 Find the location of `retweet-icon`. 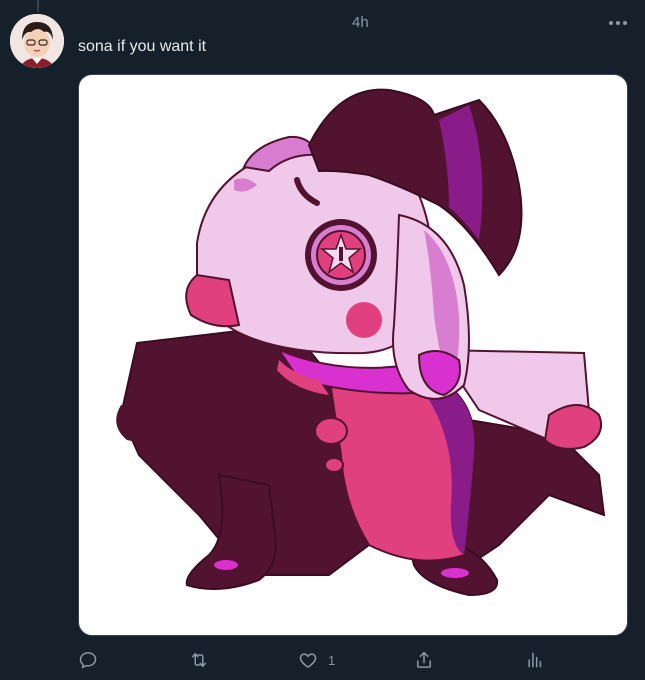

retweet-icon is located at coordinates (199, 660).